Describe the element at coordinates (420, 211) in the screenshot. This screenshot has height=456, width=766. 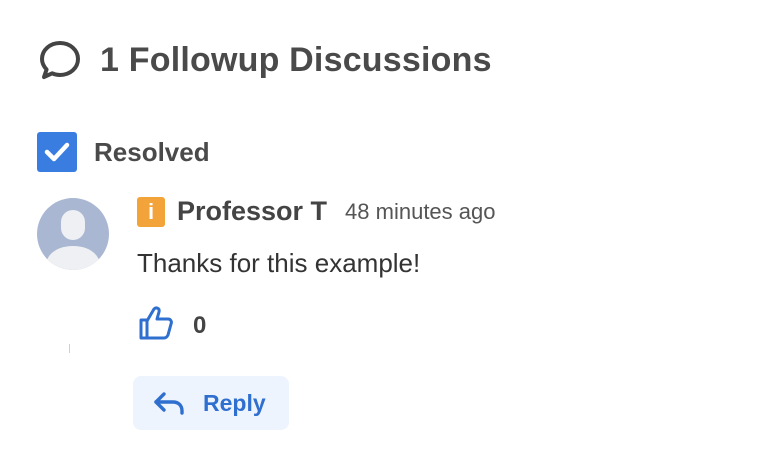
I see `timestamp: 48 minutes ago` at that location.